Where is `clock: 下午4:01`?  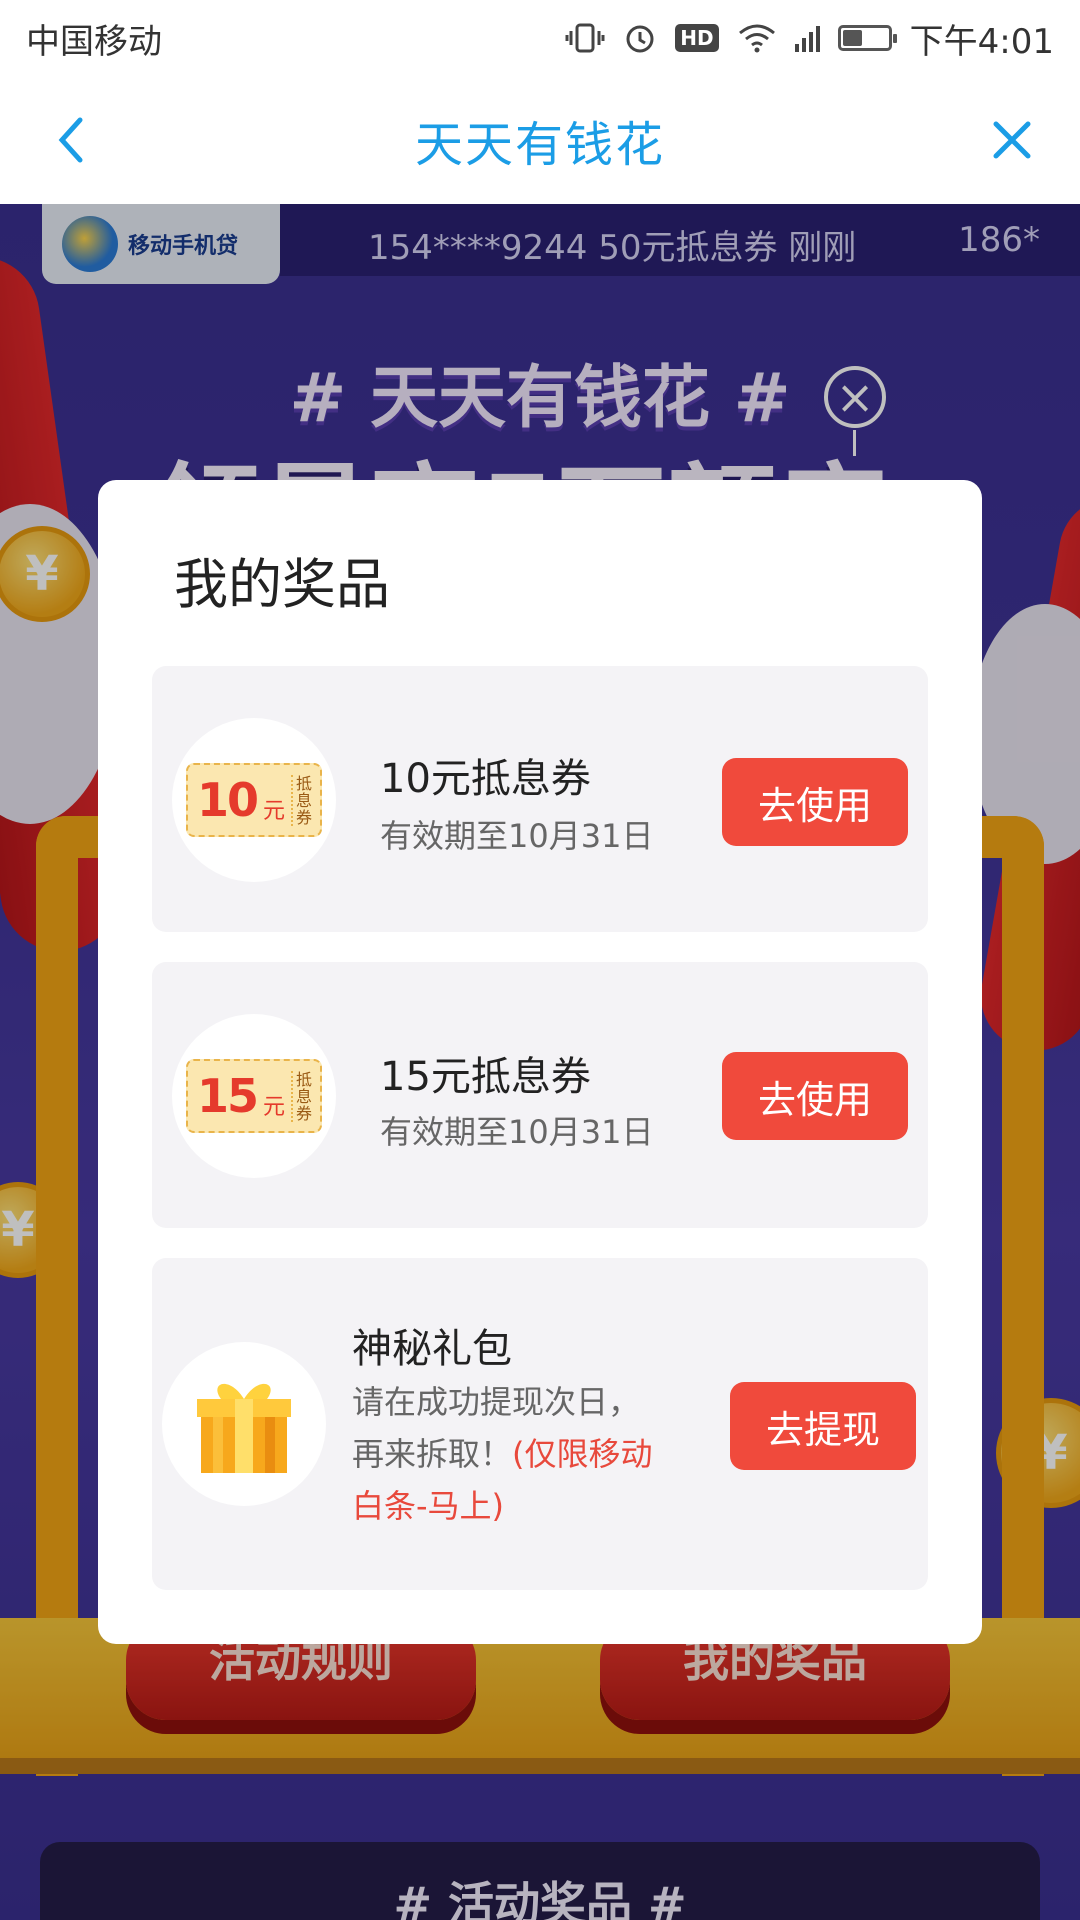
clock: 下午4:01 is located at coordinates (981, 41).